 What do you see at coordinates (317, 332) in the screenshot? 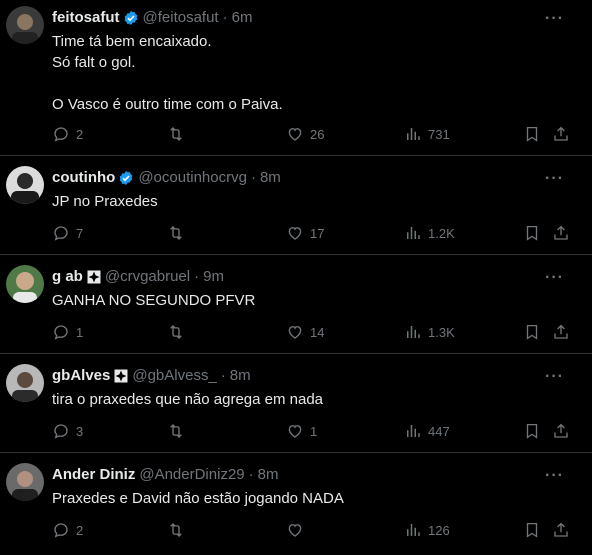
I see `like-count: 14` at bounding box center [317, 332].